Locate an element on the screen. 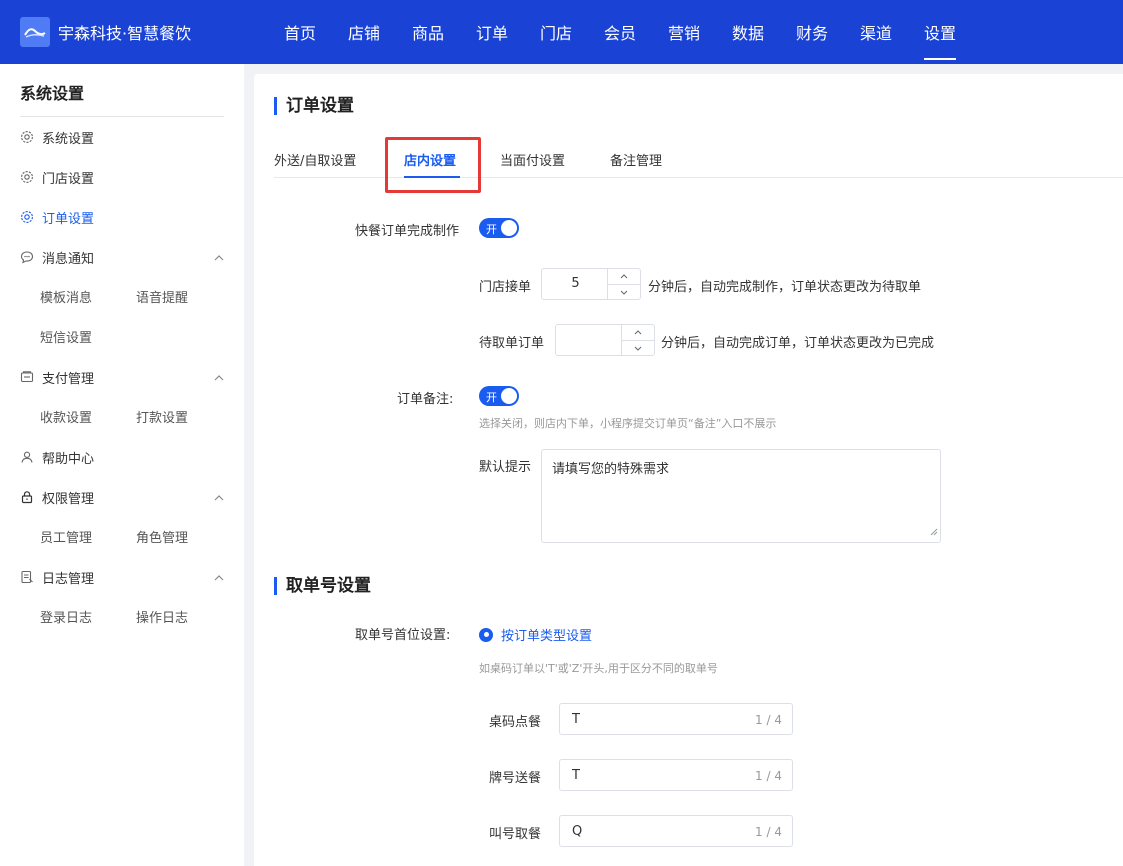  resize-grip-icon is located at coordinates (934, 532).